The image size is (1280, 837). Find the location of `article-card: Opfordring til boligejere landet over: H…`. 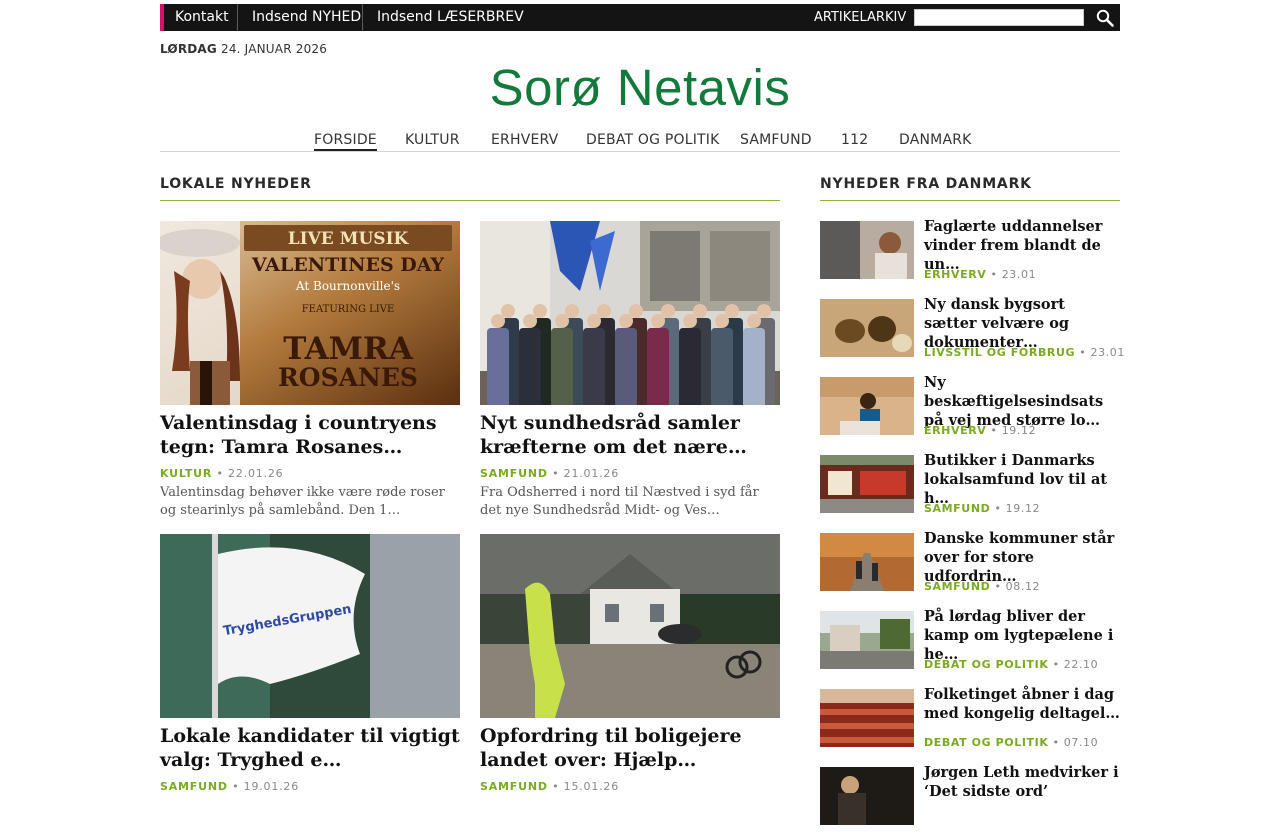

article-card: Opfordring til boligejere landet over: H… is located at coordinates (630, 663).